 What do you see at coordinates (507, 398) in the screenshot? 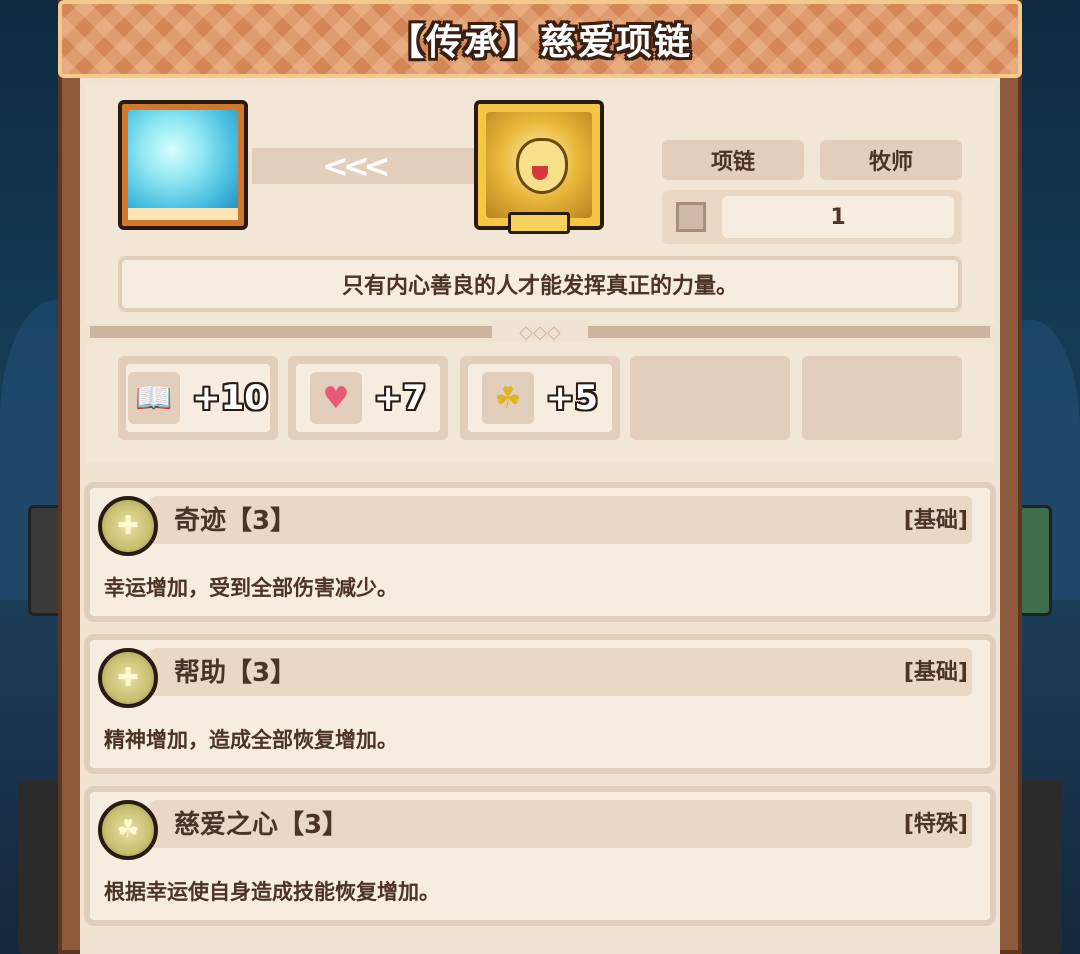
I see `clover-icon: ☘` at bounding box center [507, 398].